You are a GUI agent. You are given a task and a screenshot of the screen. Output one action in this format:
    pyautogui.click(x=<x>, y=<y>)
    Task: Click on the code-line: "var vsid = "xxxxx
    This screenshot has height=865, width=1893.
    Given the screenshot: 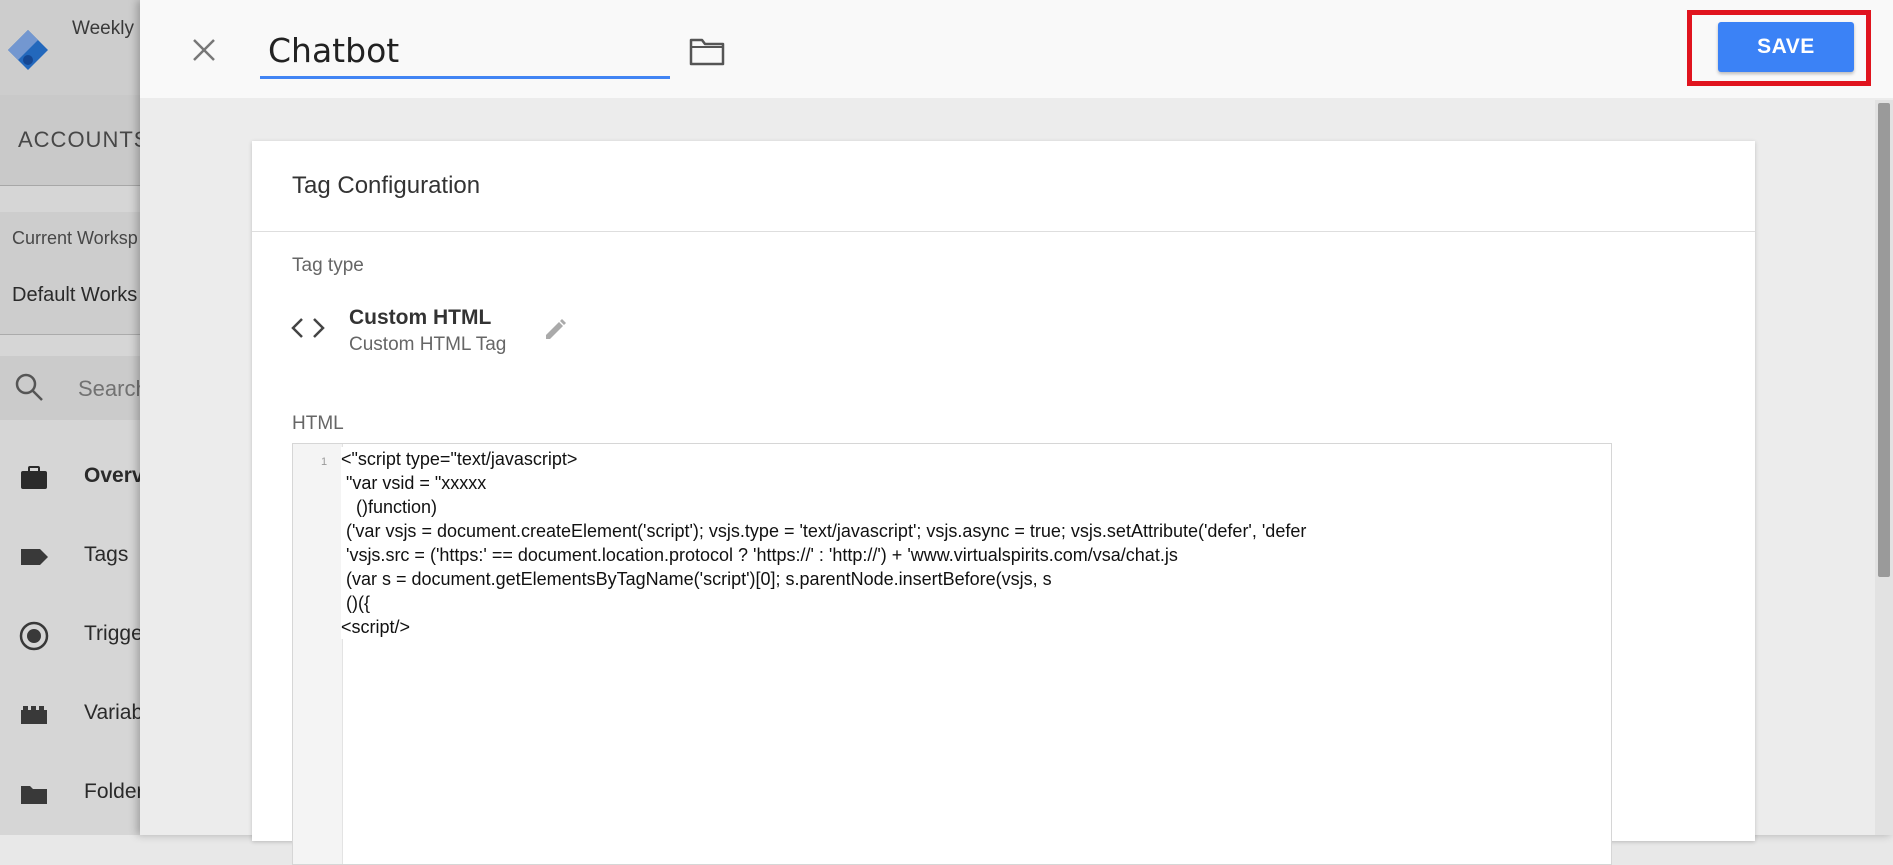 What is the action you would take?
    pyautogui.click(x=414, y=483)
    